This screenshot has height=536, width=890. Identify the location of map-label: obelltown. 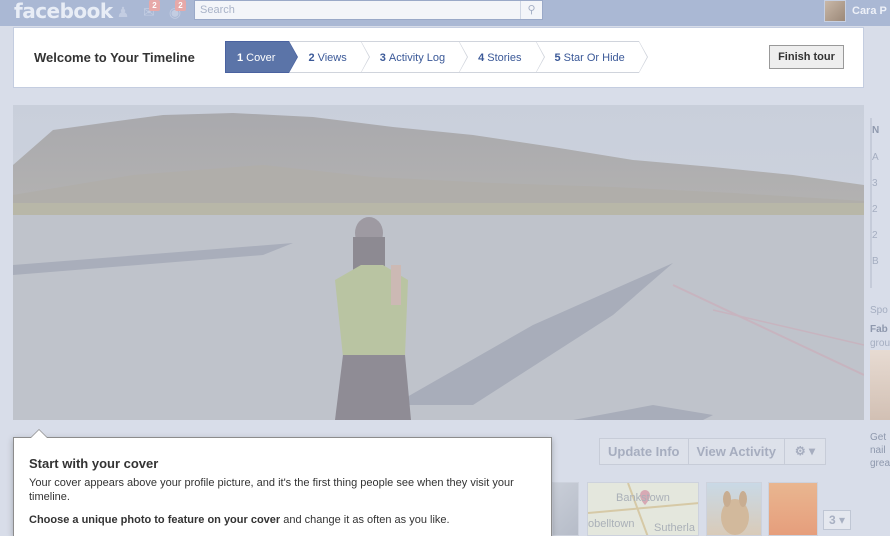
(611, 524).